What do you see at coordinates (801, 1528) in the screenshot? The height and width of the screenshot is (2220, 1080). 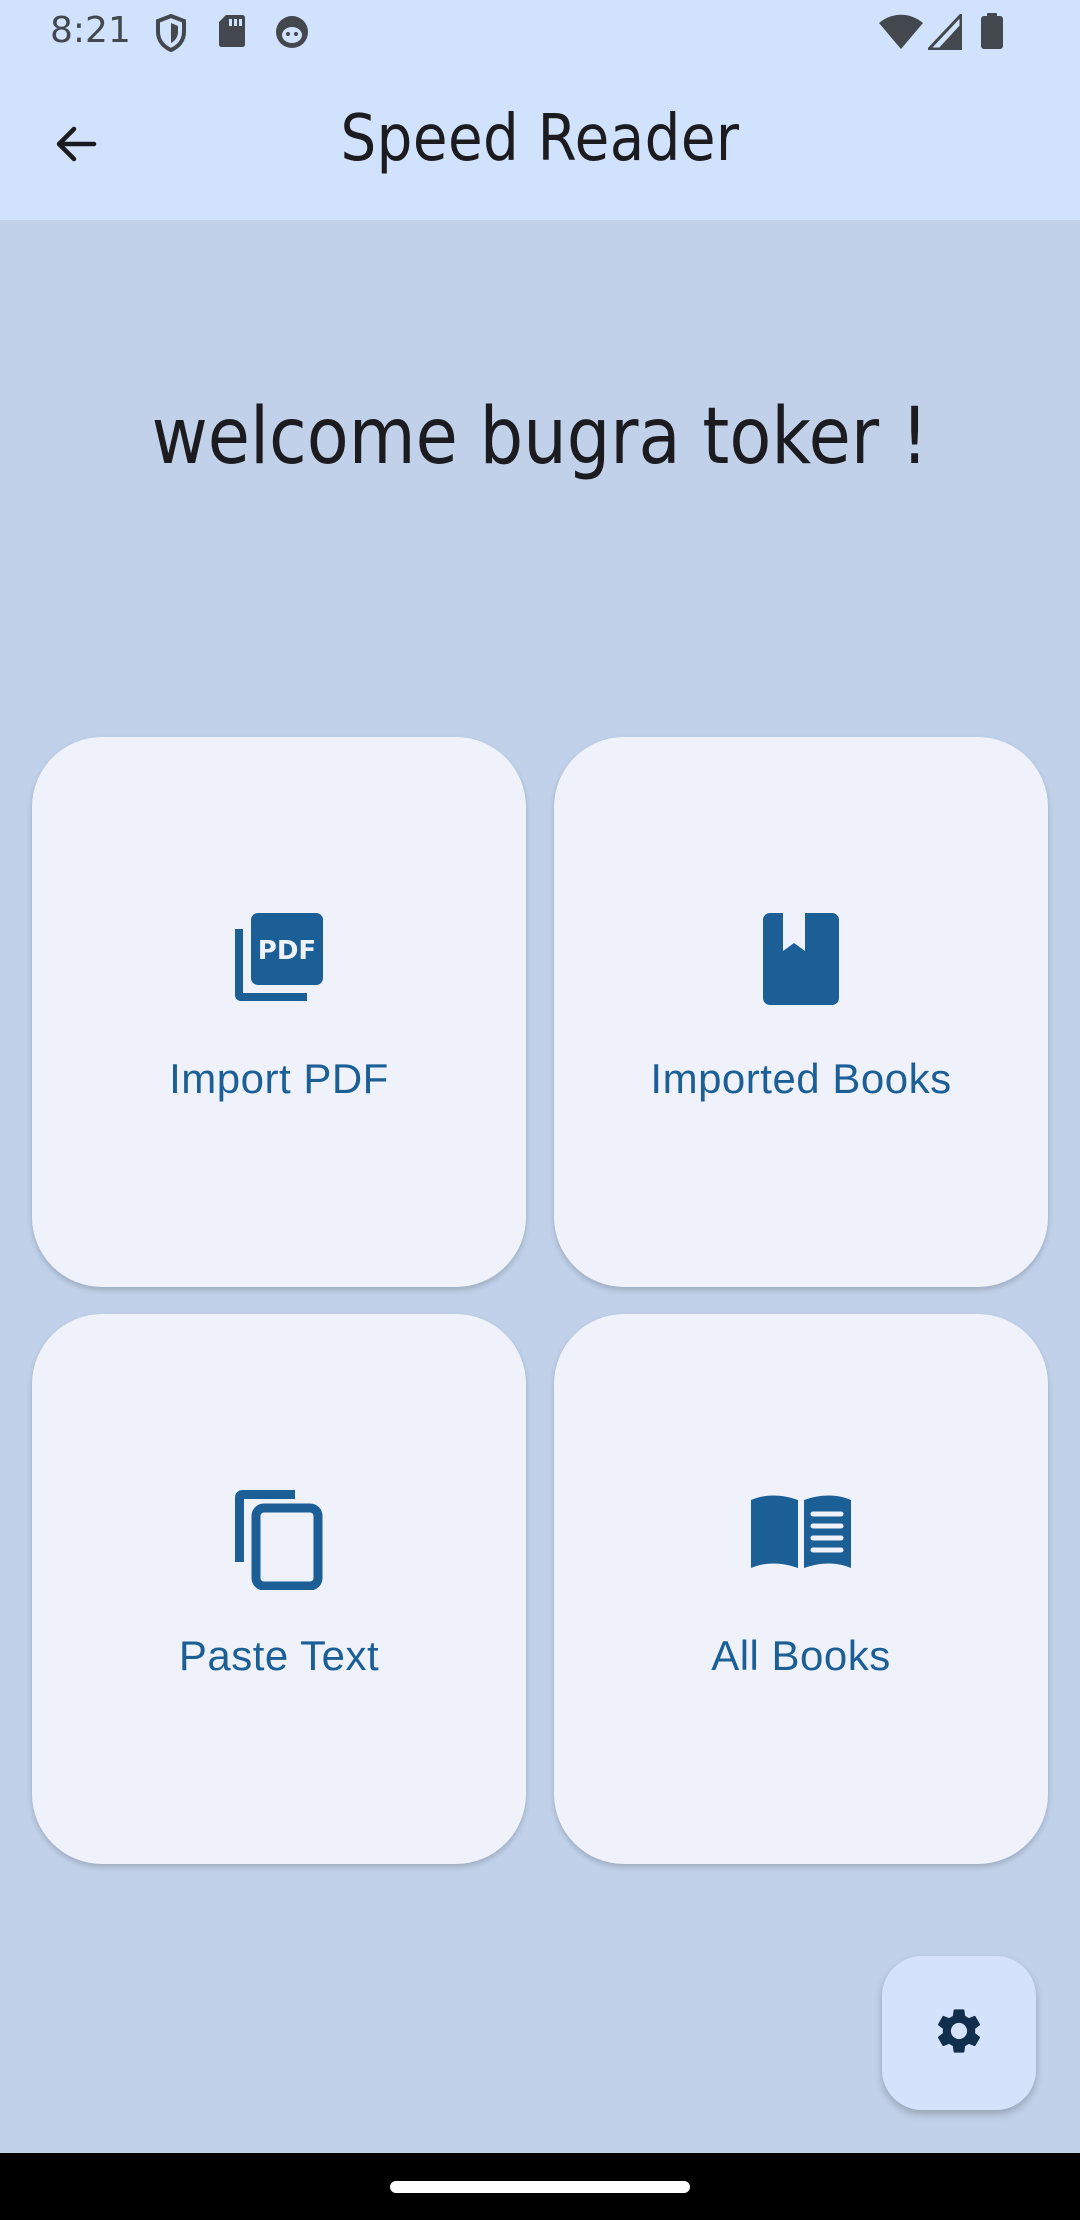 I see `open-book-icon` at bounding box center [801, 1528].